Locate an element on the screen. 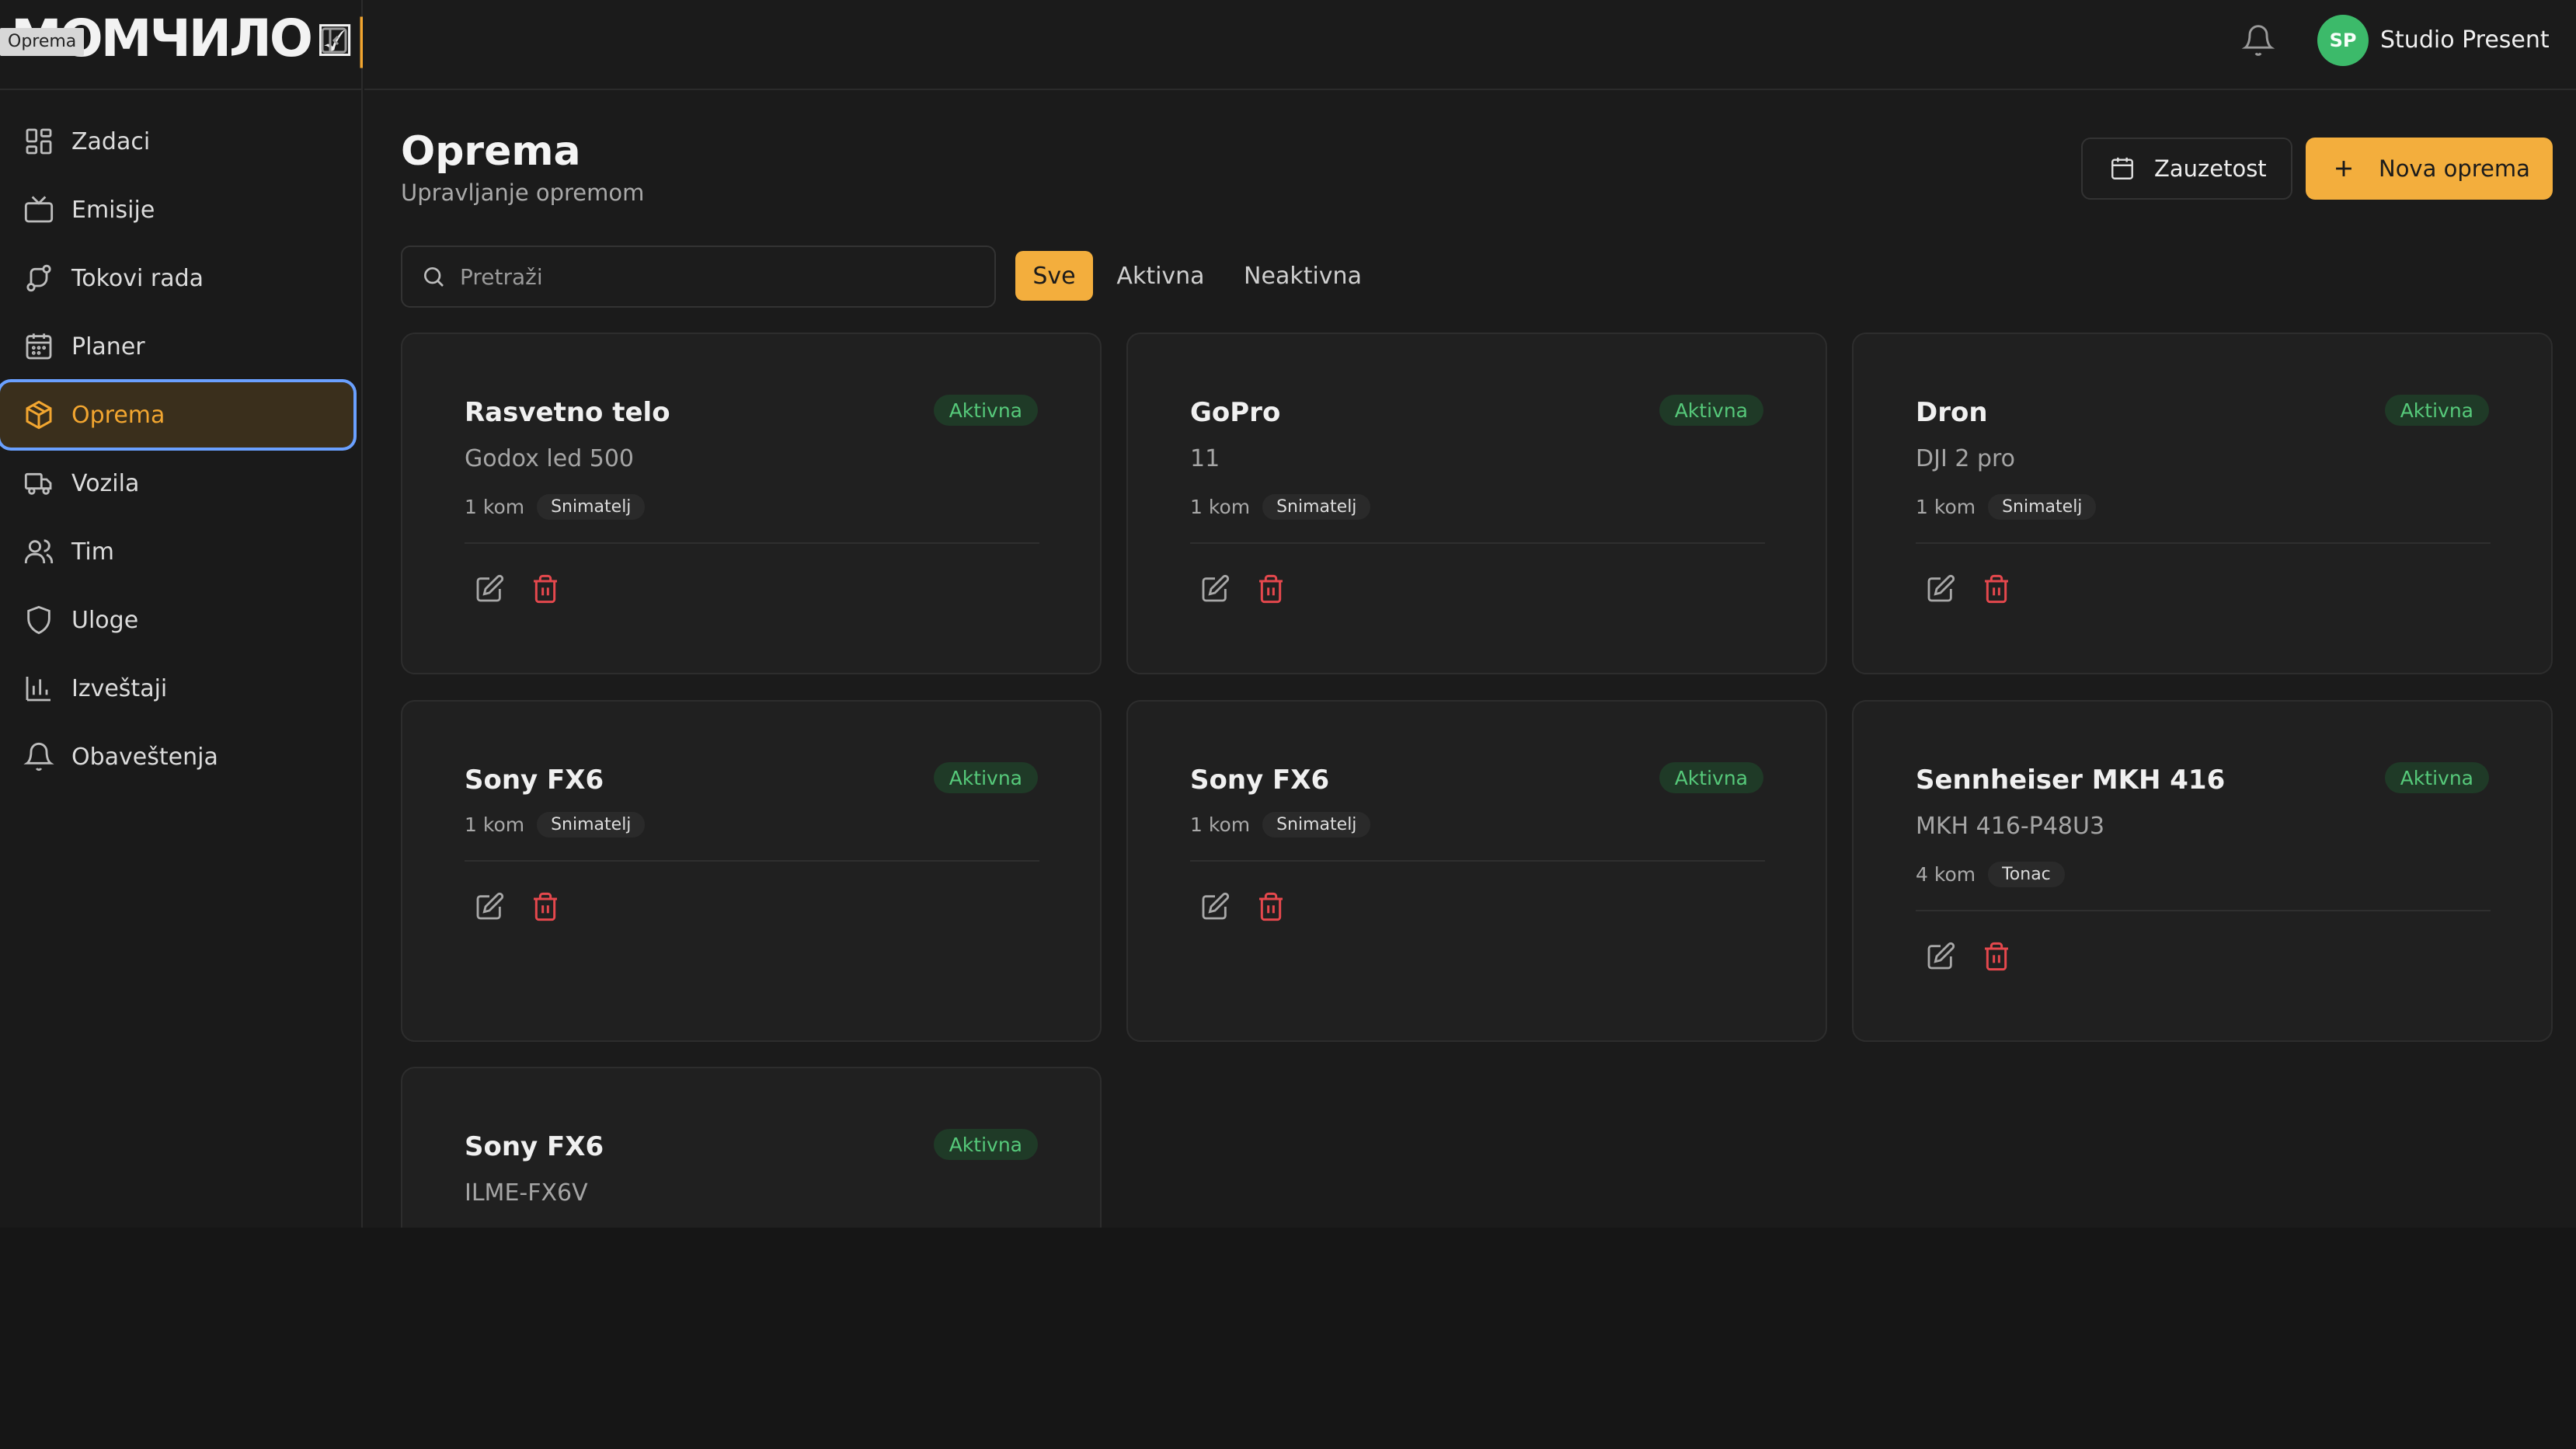 This screenshot has width=2576, height=1449. occupancy-button: Zauzetost is located at coordinates (2186, 169).